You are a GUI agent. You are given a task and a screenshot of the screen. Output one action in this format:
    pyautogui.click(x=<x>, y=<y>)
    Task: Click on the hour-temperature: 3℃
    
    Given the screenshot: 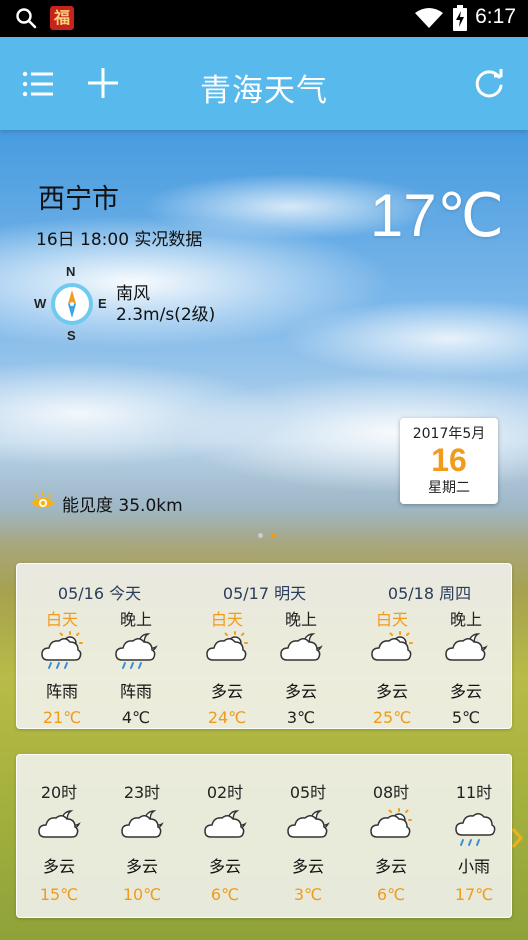 What is the action you would take?
    pyautogui.click(x=308, y=894)
    